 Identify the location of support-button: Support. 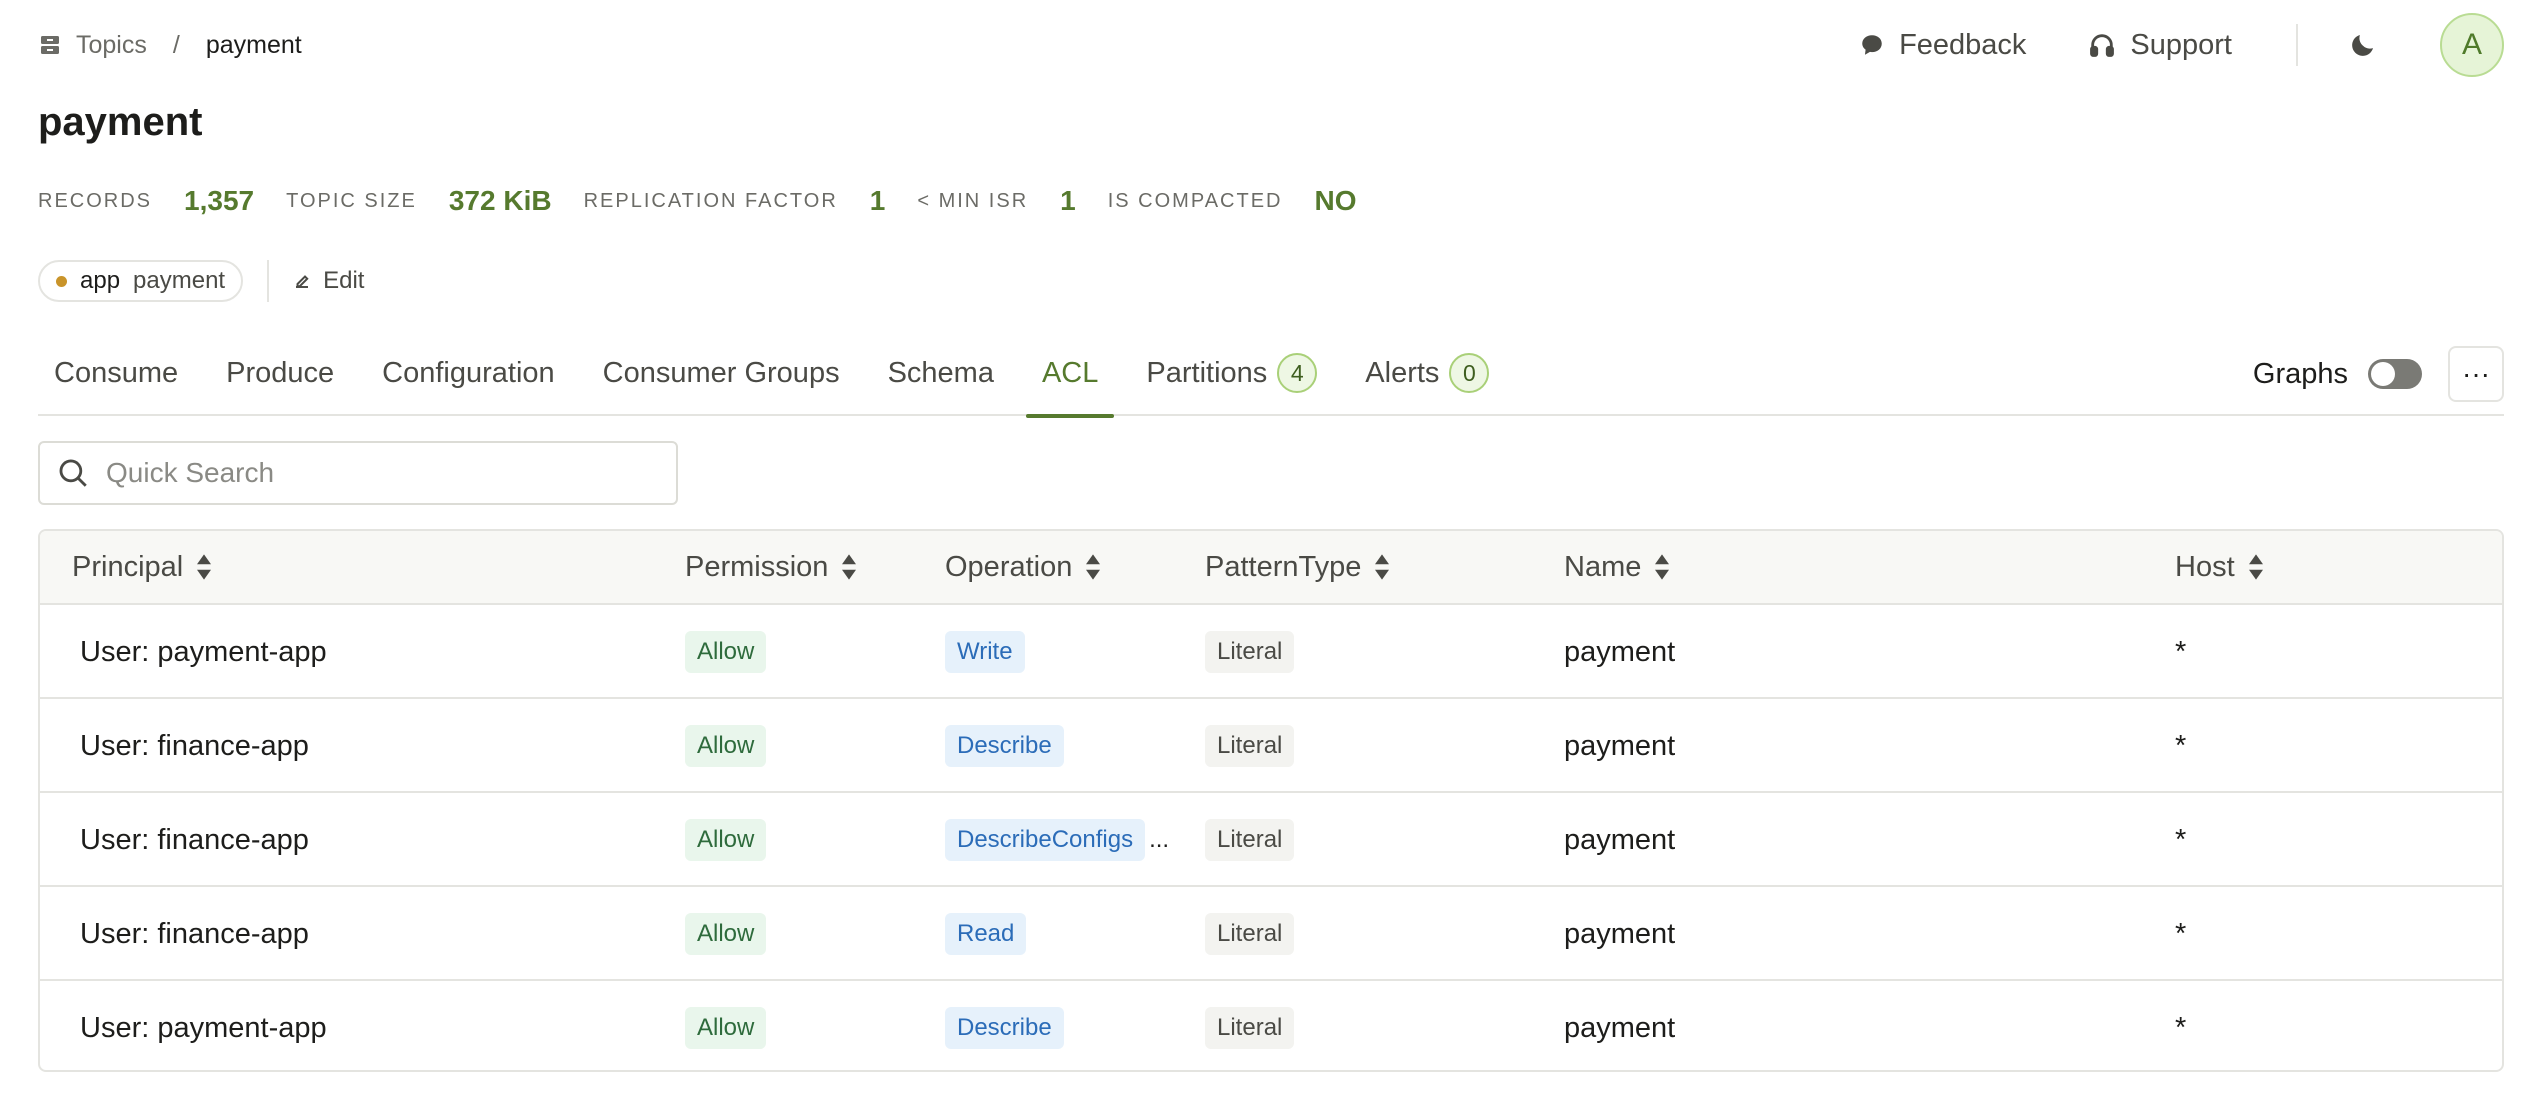
(2160, 45).